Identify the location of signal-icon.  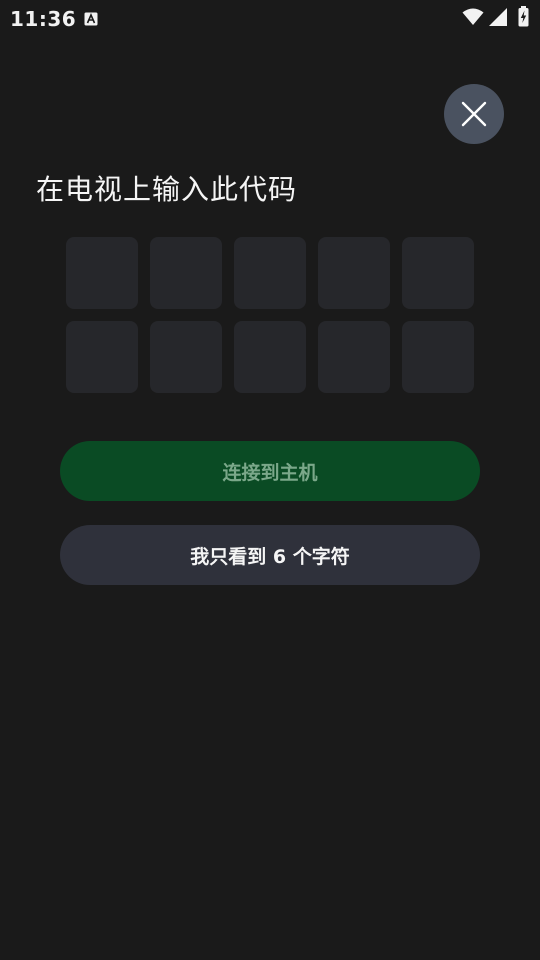
(498, 17).